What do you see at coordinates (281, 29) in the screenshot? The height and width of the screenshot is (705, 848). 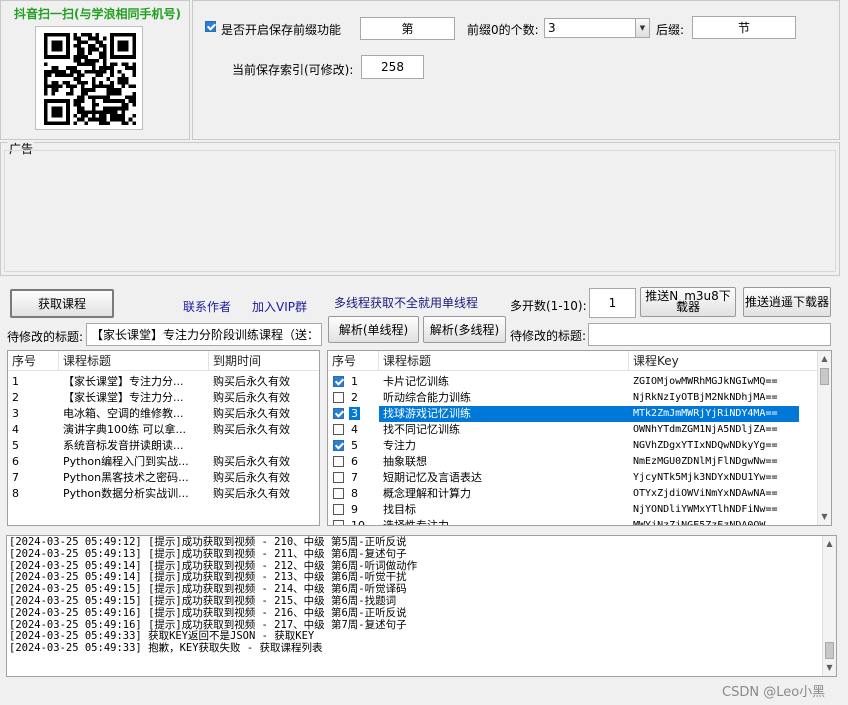 I see `enable-prefix-label: 是否开启保存前缀功能` at bounding box center [281, 29].